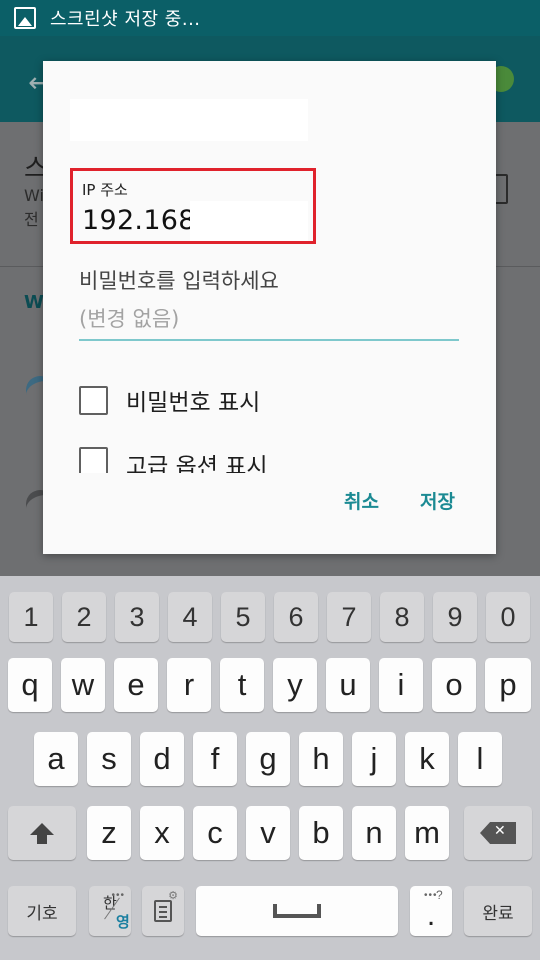  Describe the element at coordinates (242, 685) in the screenshot. I see `key-t: t` at that location.